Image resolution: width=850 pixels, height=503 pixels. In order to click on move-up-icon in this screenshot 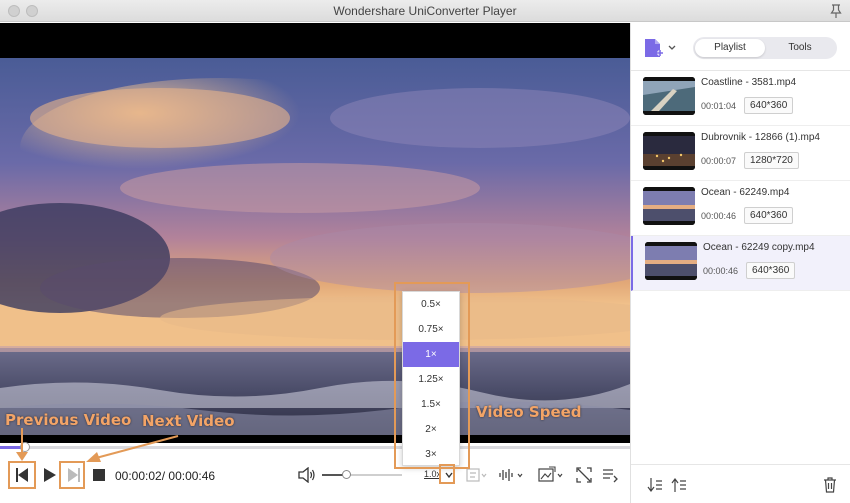, I will do `click(679, 485)`.